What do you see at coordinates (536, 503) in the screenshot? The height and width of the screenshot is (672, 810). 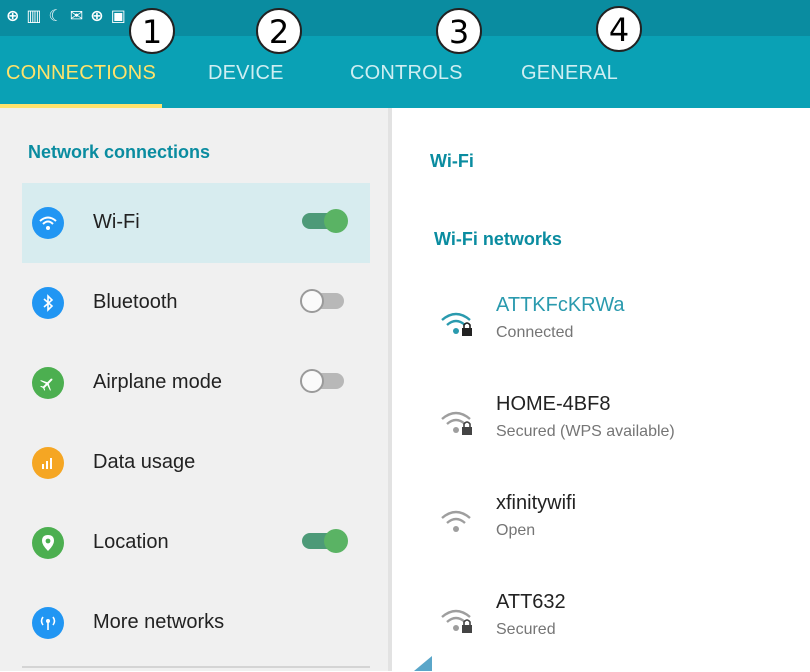 I see `network-name: xfinitywifi` at bounding box center [536, 503].